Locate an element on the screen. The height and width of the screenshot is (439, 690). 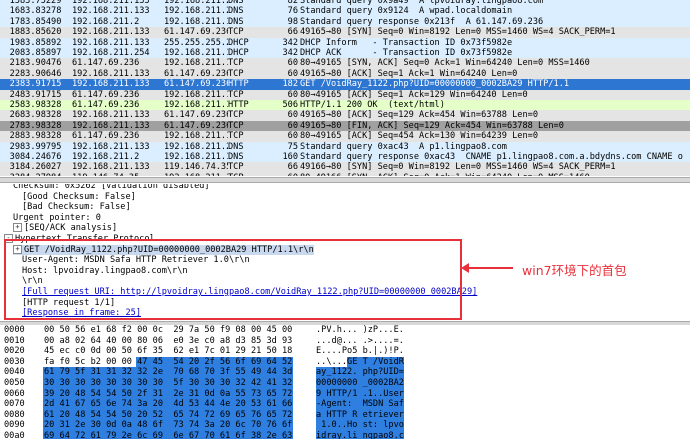
packet-cell-info: HTTP/1.1 200 OK (text/html) is located at coordinates (372, 105).